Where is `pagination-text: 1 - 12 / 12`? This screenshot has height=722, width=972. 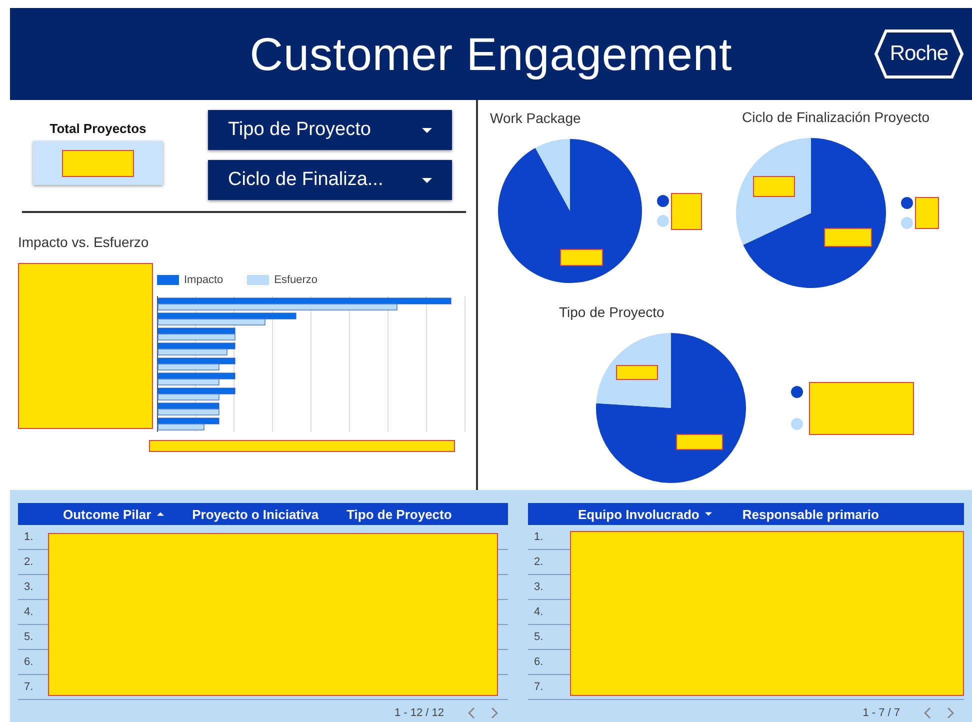
pagination-text: 1 - 12 / 12 is located at coordinates (419, 713).